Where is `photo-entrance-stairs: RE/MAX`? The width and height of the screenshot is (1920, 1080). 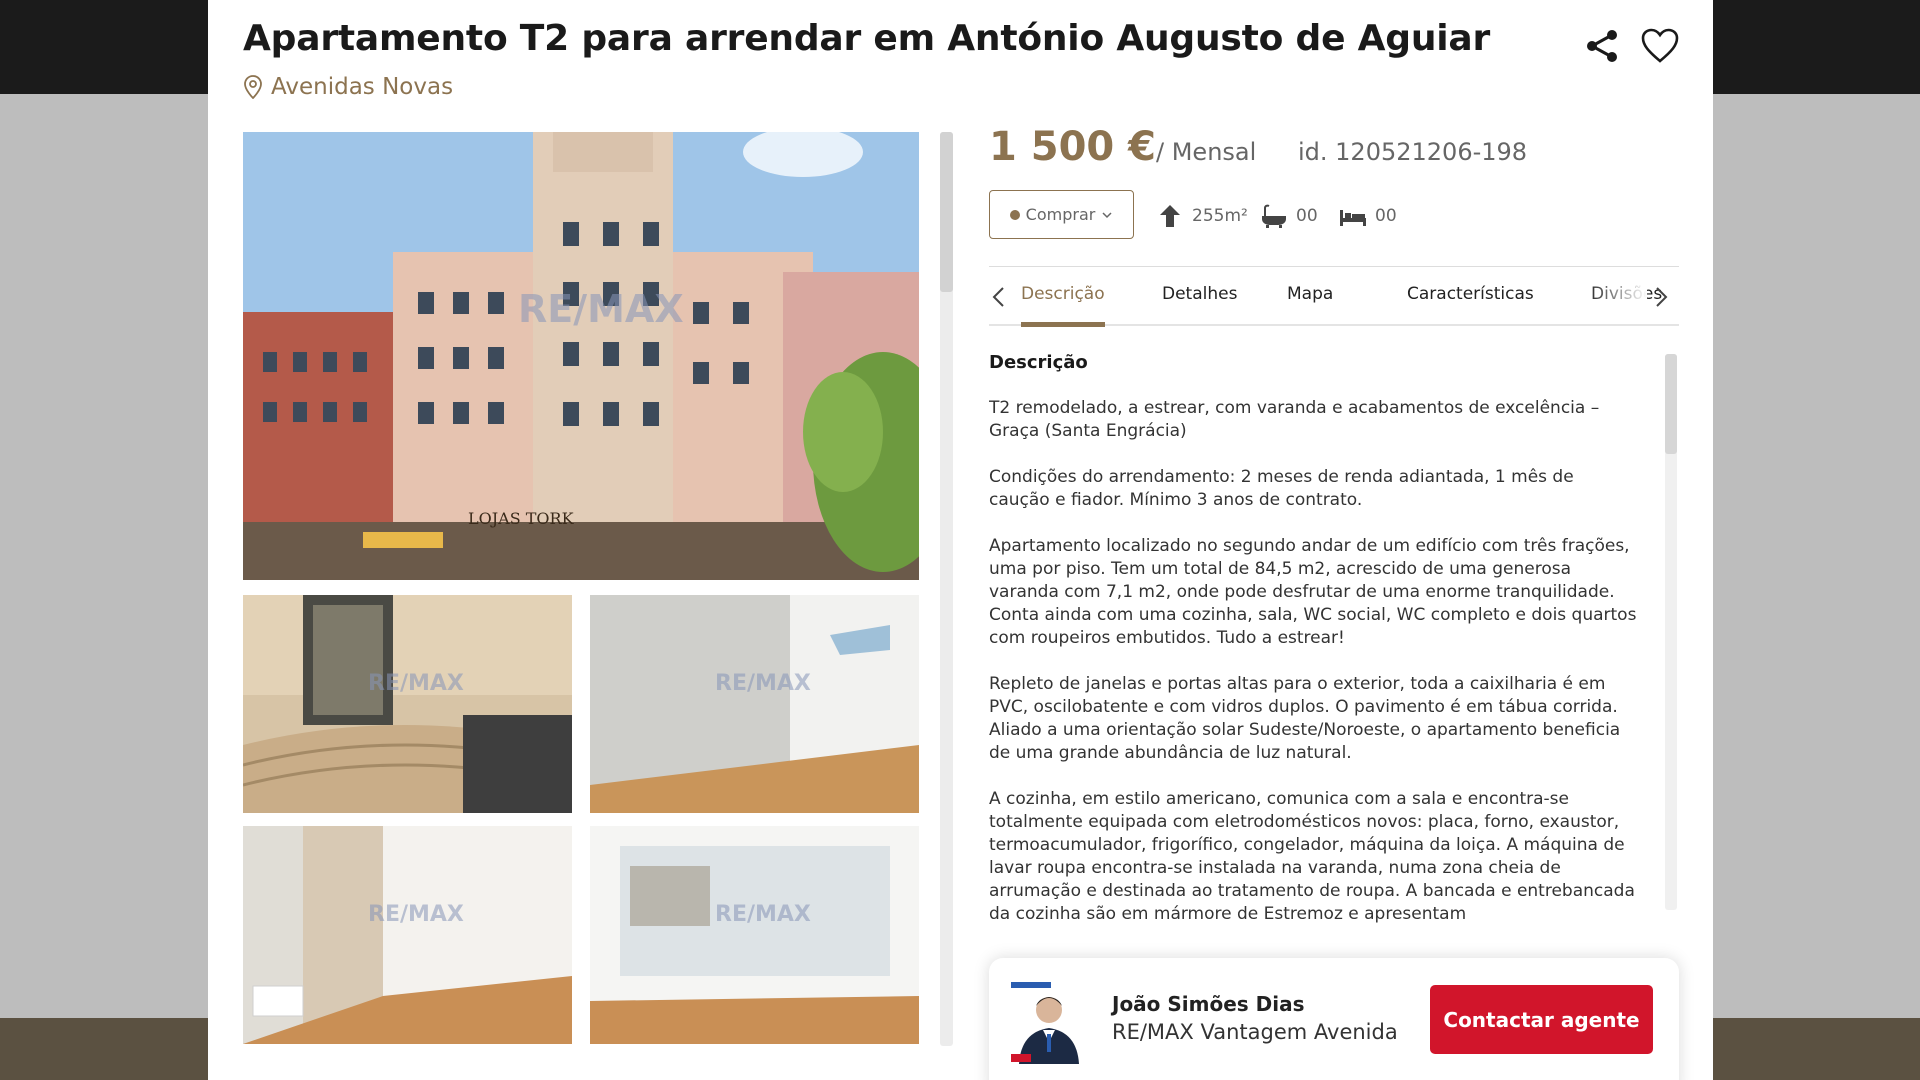
photo-entrance-stairs: RE/MAX is located at coordinates (407, 704).